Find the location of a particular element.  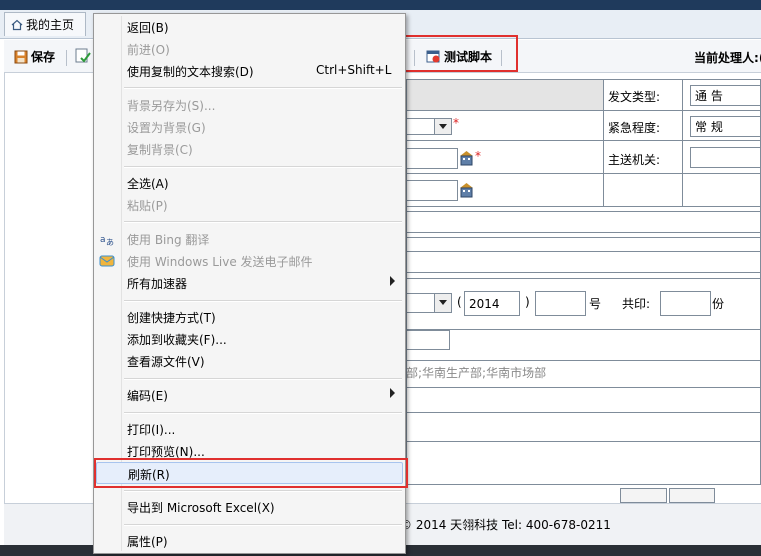

svg-text: a is located at coordinates (103, 240).